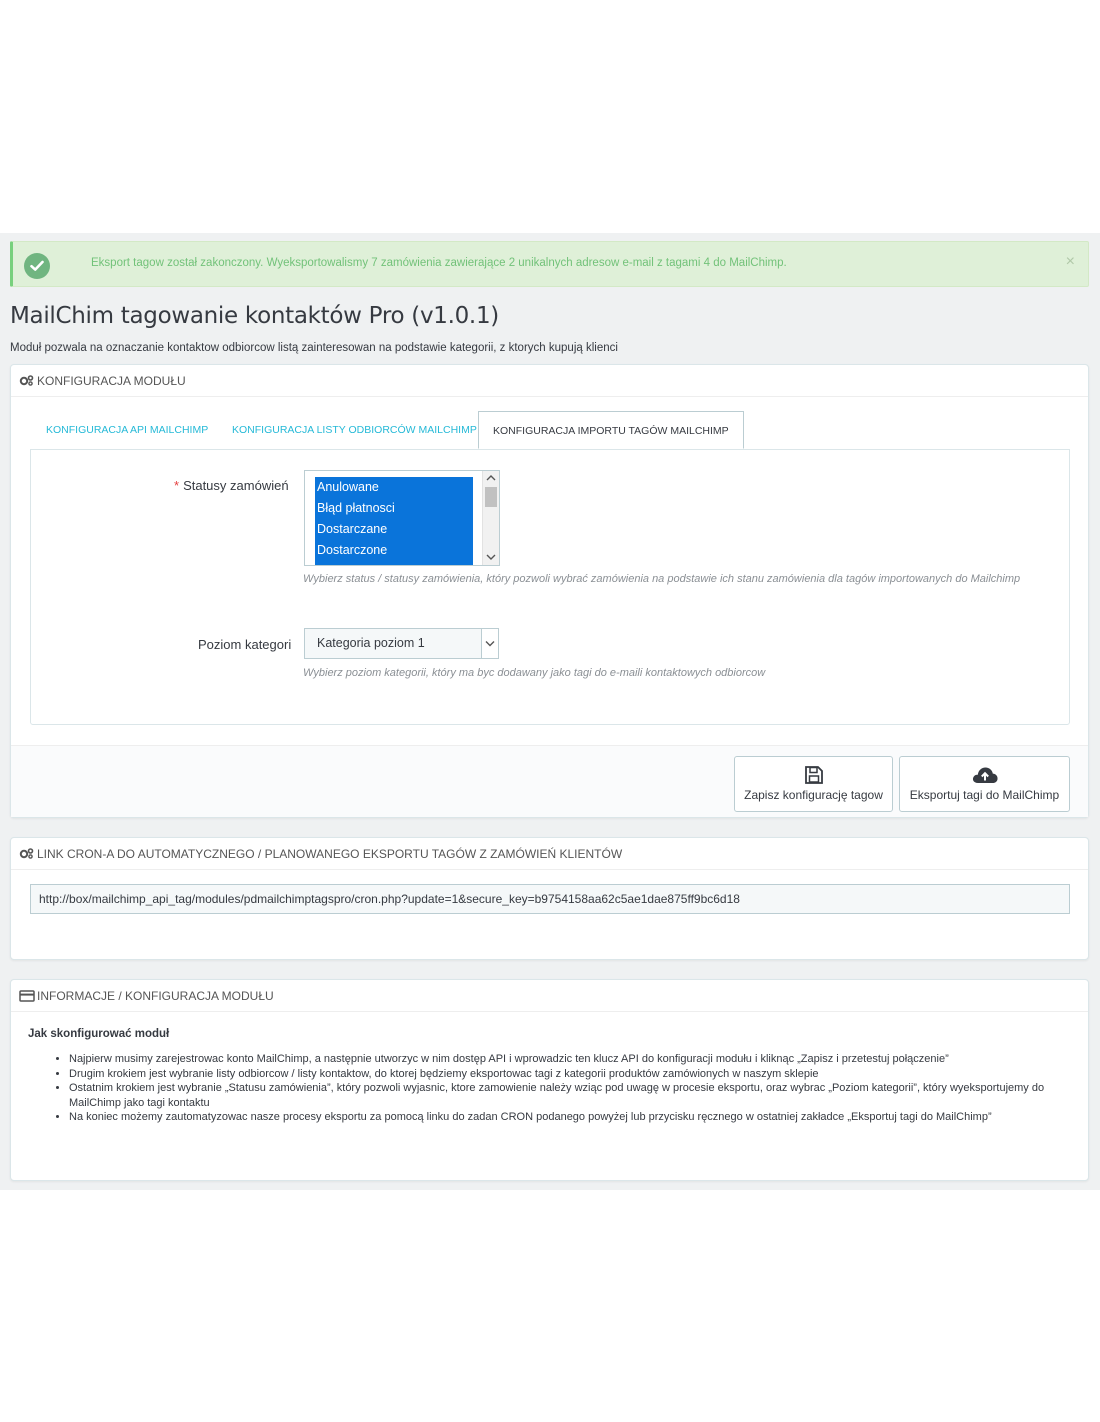 This screenshot has height=1422, width=1100. What do you see at coordinates (354, 430) in the screenshot?
I see `tab-list-config: KONFIGURACJA LISTY ODBIORCÓW MAILCHIMP` at bounding box center [354, 430].